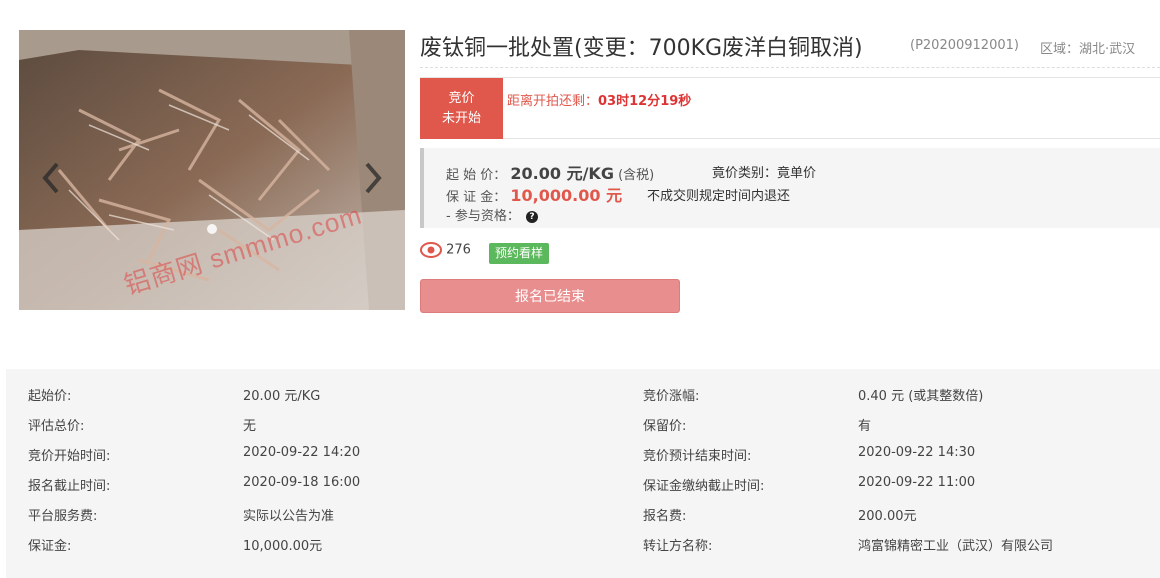 The height and width of the screenshot is (578, 1160). Describe the element at coordinates (583, 393) in the screenshot. I see `info-row: 起始价: 20.00 元/KG 竞价涨幅: 0.40 元 (或其整数倍)` at that location.